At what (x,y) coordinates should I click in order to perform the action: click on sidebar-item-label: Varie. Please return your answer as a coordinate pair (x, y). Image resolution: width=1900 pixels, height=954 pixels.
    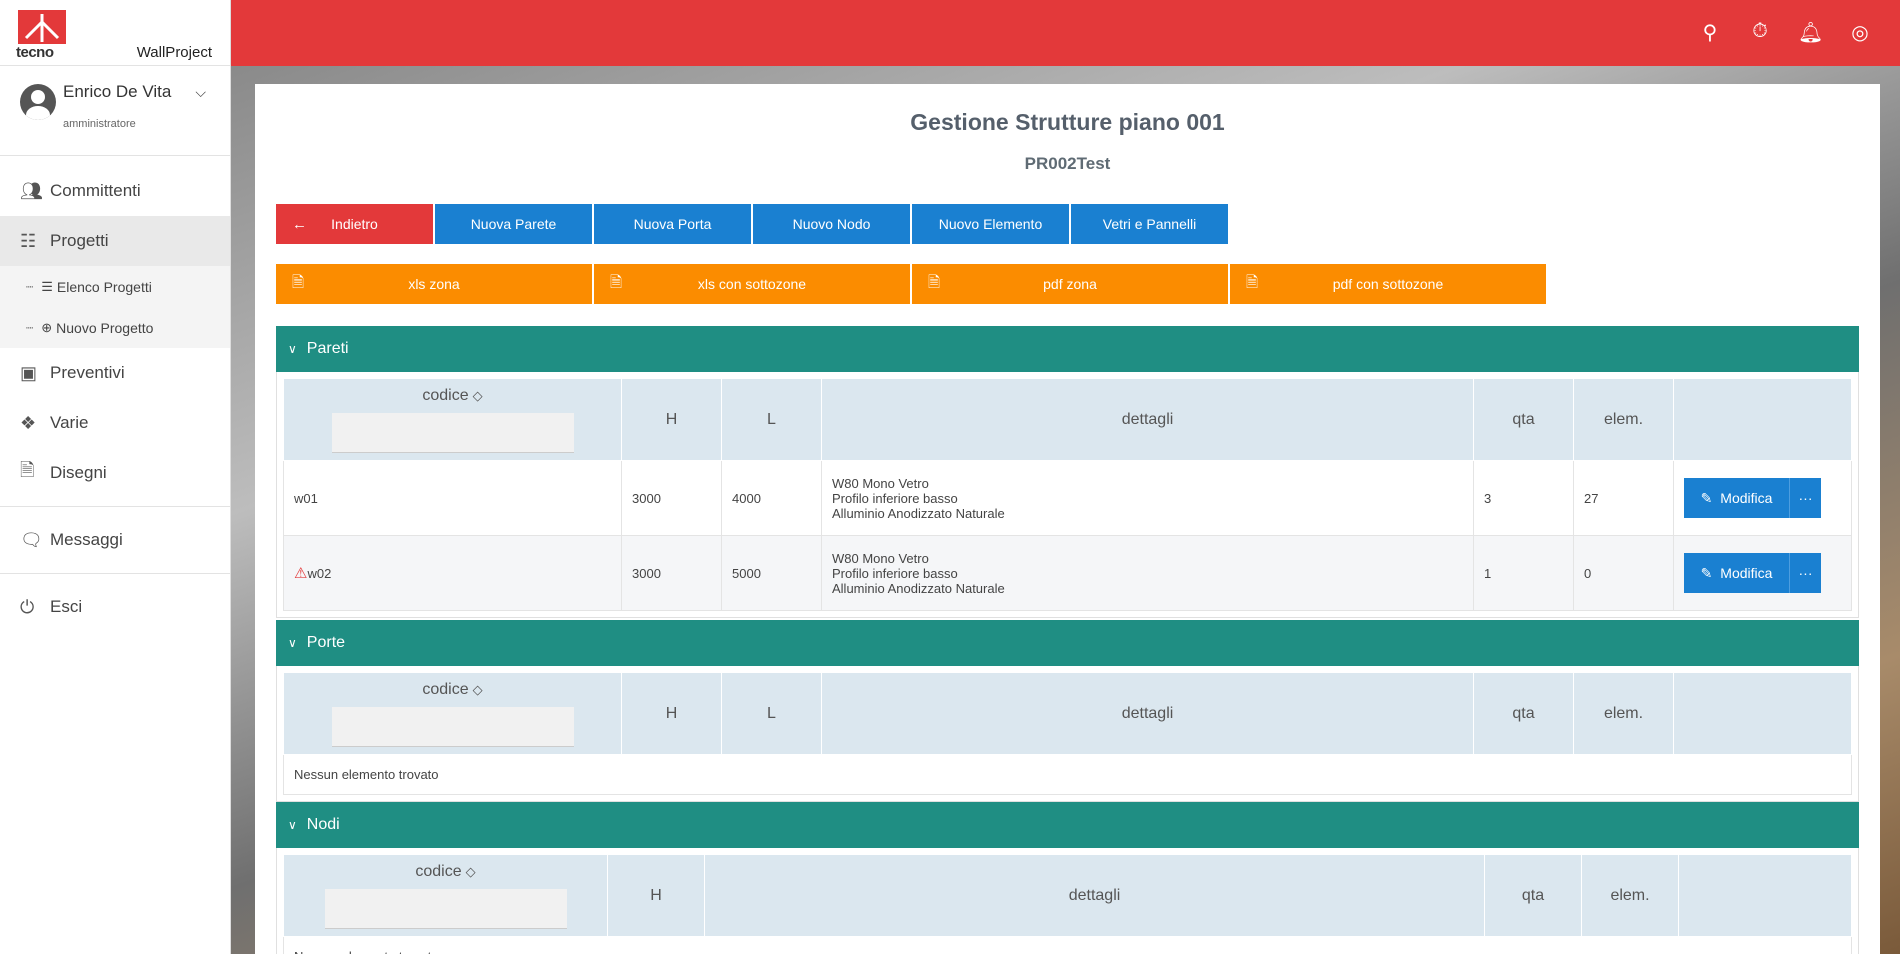
    Looking at the image, I should click on (69, 422).